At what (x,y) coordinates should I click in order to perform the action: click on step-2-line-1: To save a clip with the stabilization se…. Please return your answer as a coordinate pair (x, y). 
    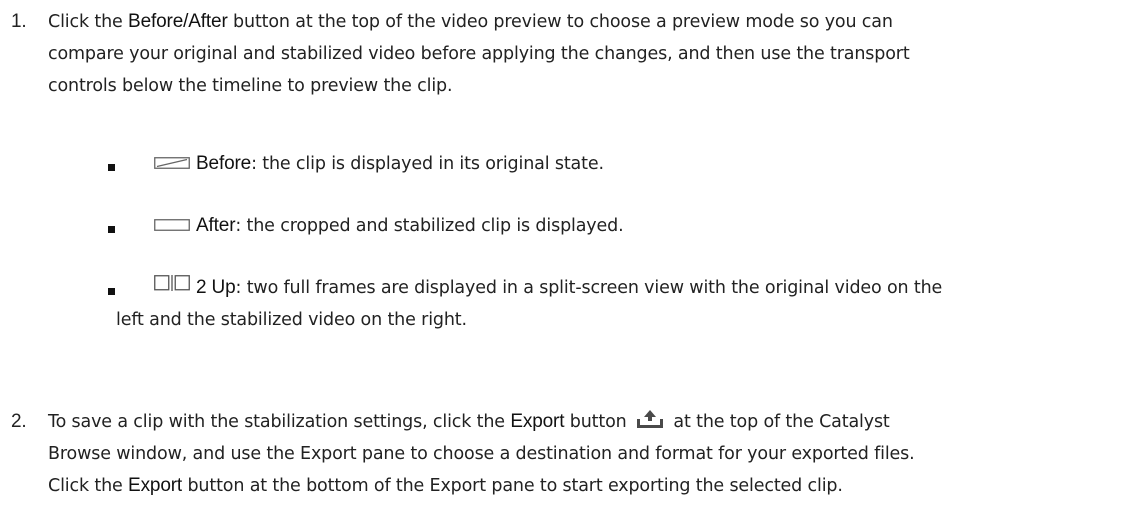
    Looking at the image, I should click on (583, 422).